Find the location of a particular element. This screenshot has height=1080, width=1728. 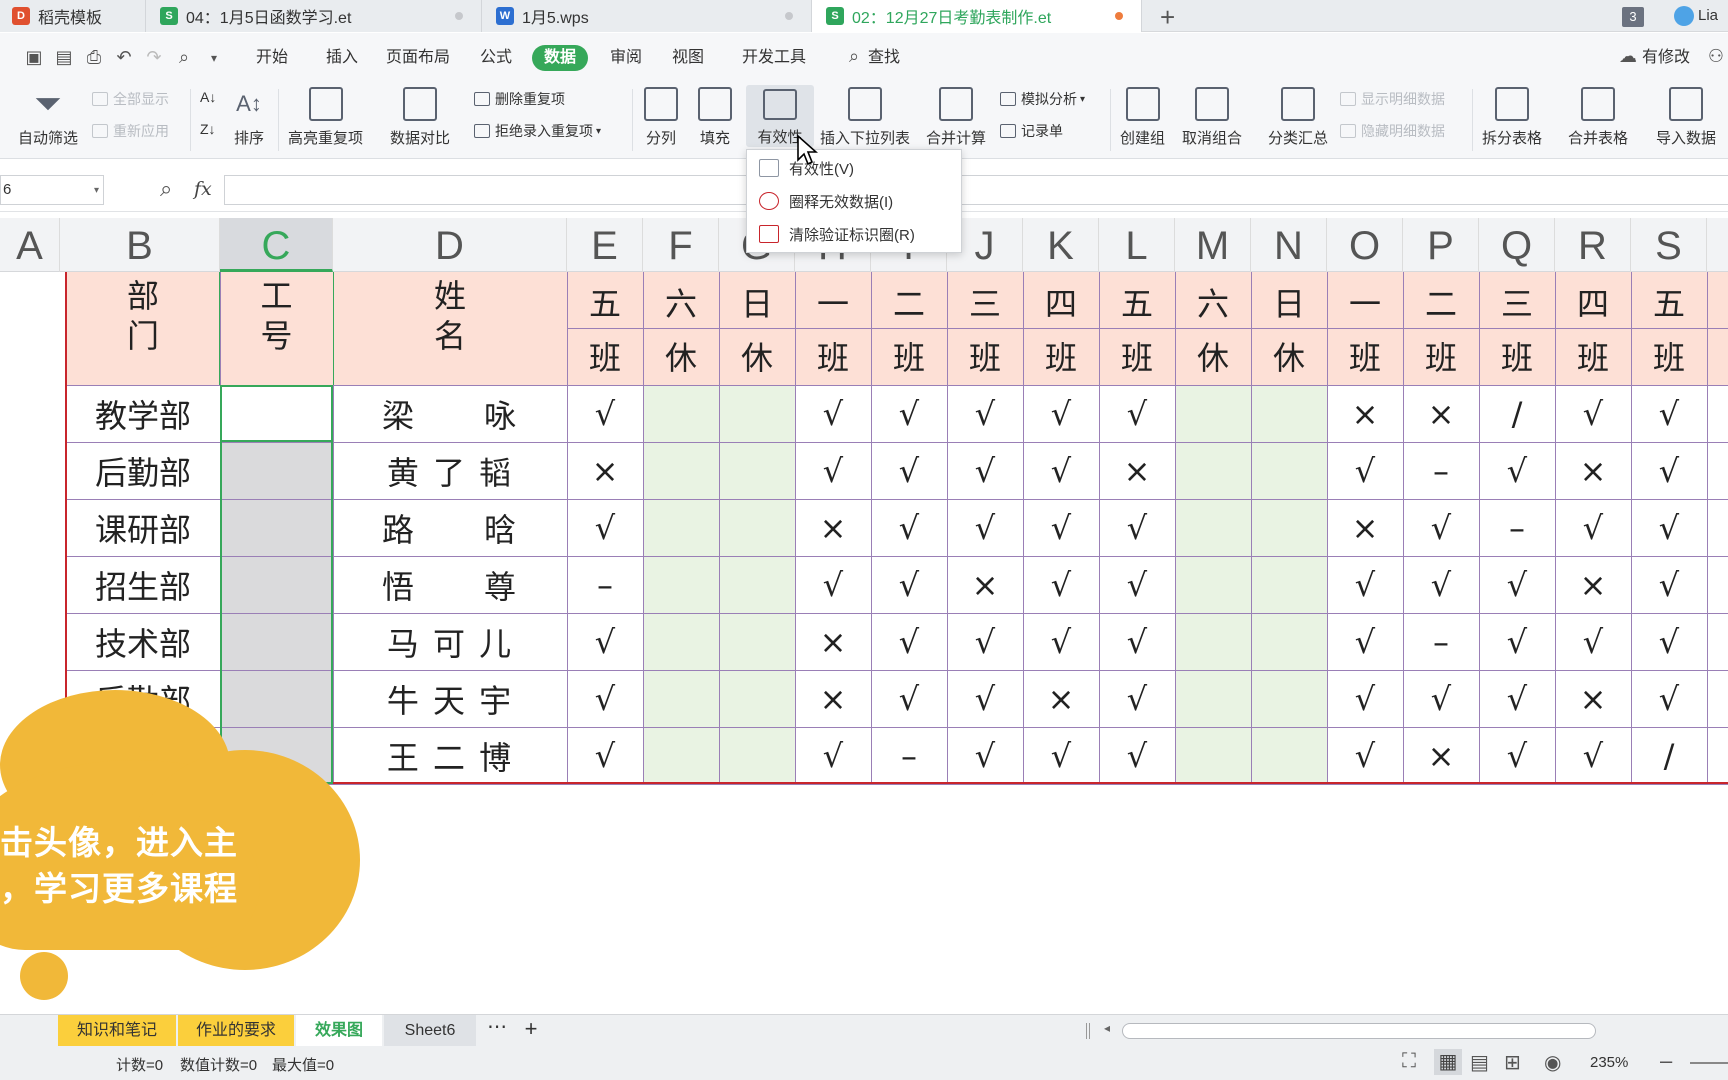

menu-item-validity: 有效性(V) is located at coordinates (854, 168).